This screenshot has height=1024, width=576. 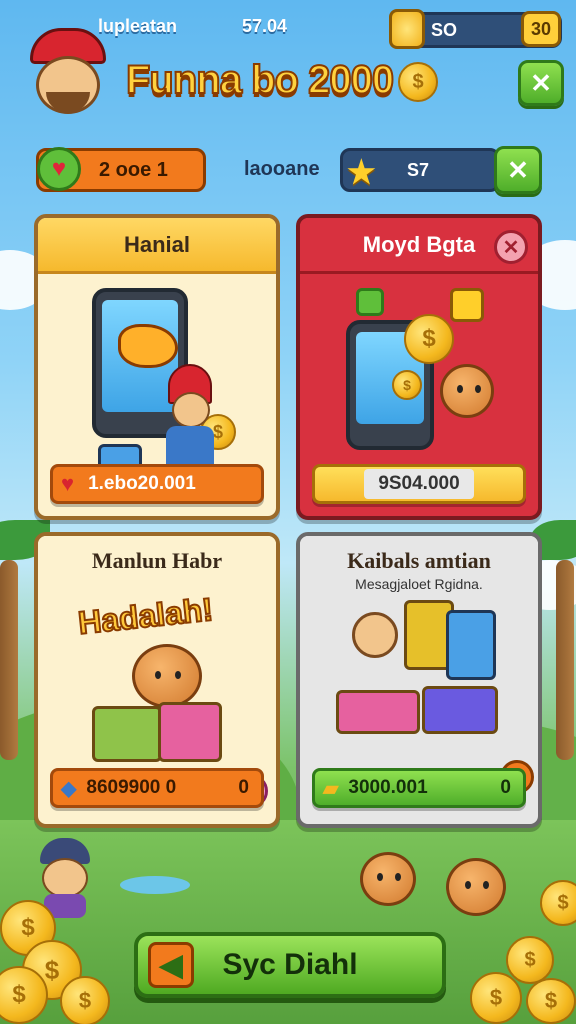 What do you see at coordinates (418, 82) in the screenshot?
I see `coin-icon: $` at bounding box center [418, 82].